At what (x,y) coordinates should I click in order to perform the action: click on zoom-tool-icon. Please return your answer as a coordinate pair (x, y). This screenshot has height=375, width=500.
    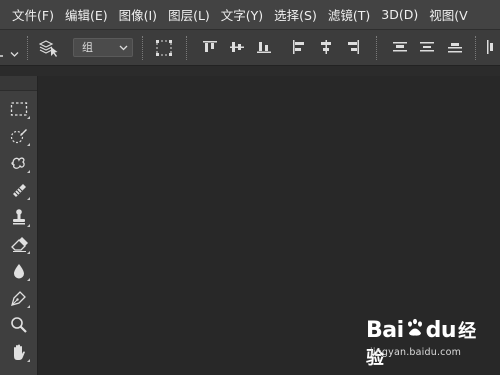
    Looking at the image, I should click on (19, 325).